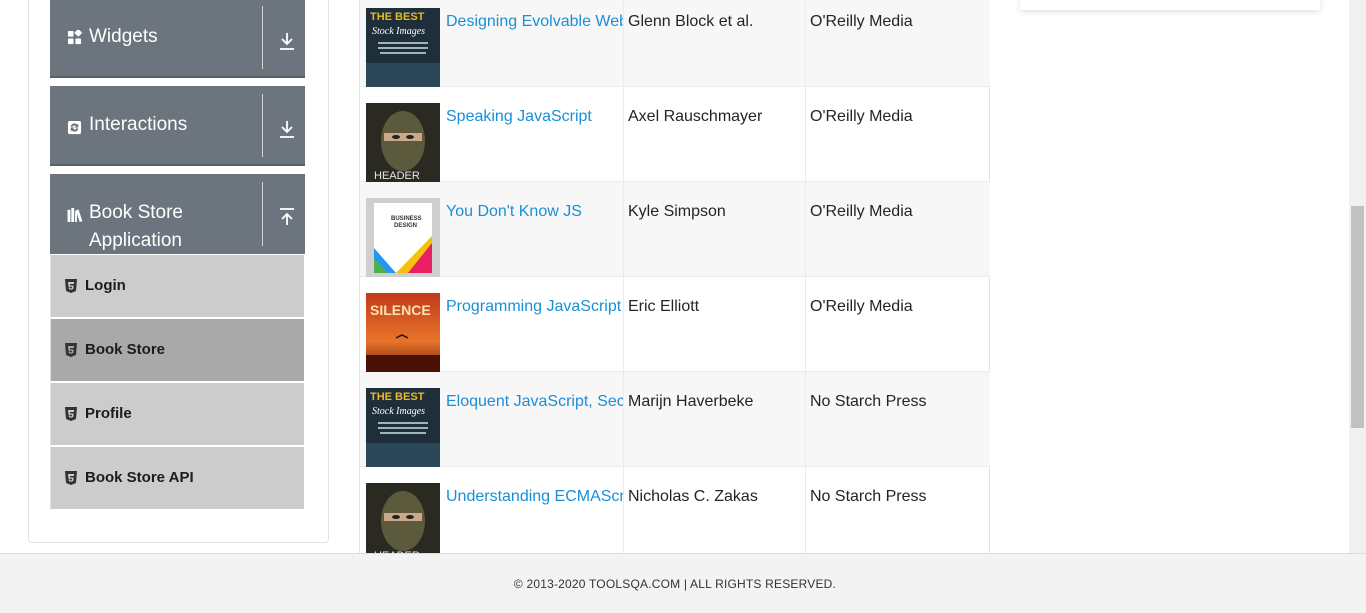 This screenshot has height=613, width=1366. What do you see at coordinates (1357, 317) in the screenshot?
I see `scrollbar-thumb` at bounding box center [1357, 317].